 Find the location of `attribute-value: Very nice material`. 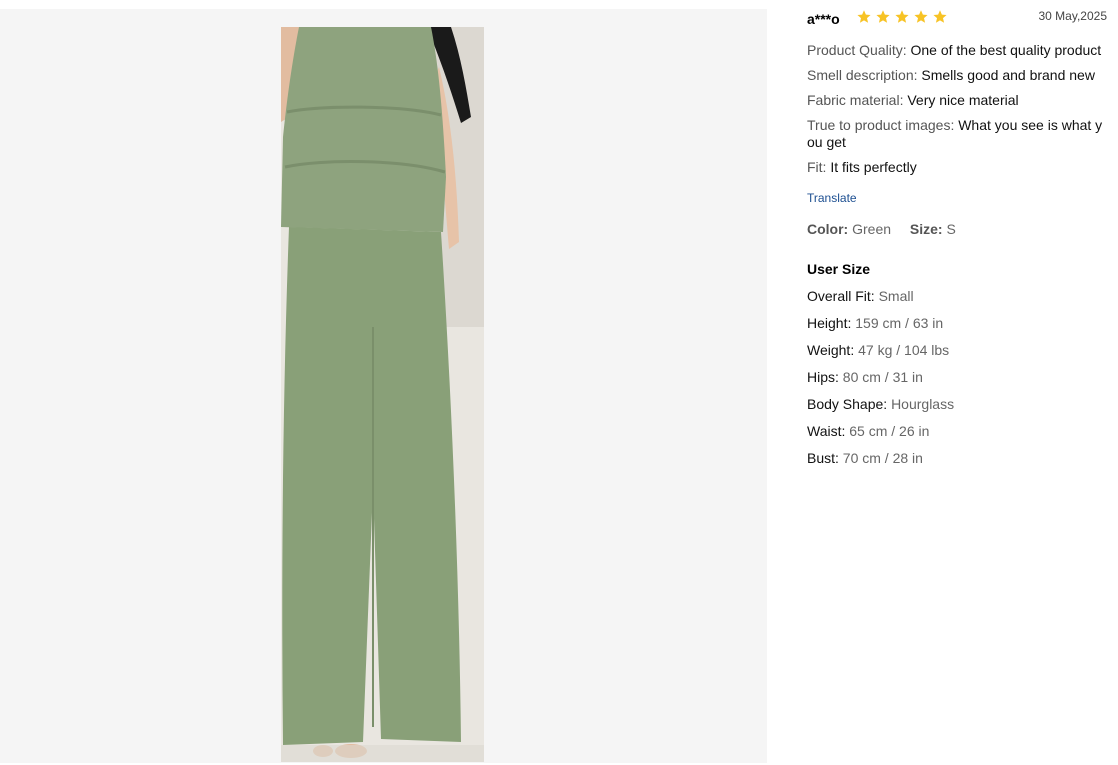

attribute-value: Very nice material is located at coordinates (963, 100).